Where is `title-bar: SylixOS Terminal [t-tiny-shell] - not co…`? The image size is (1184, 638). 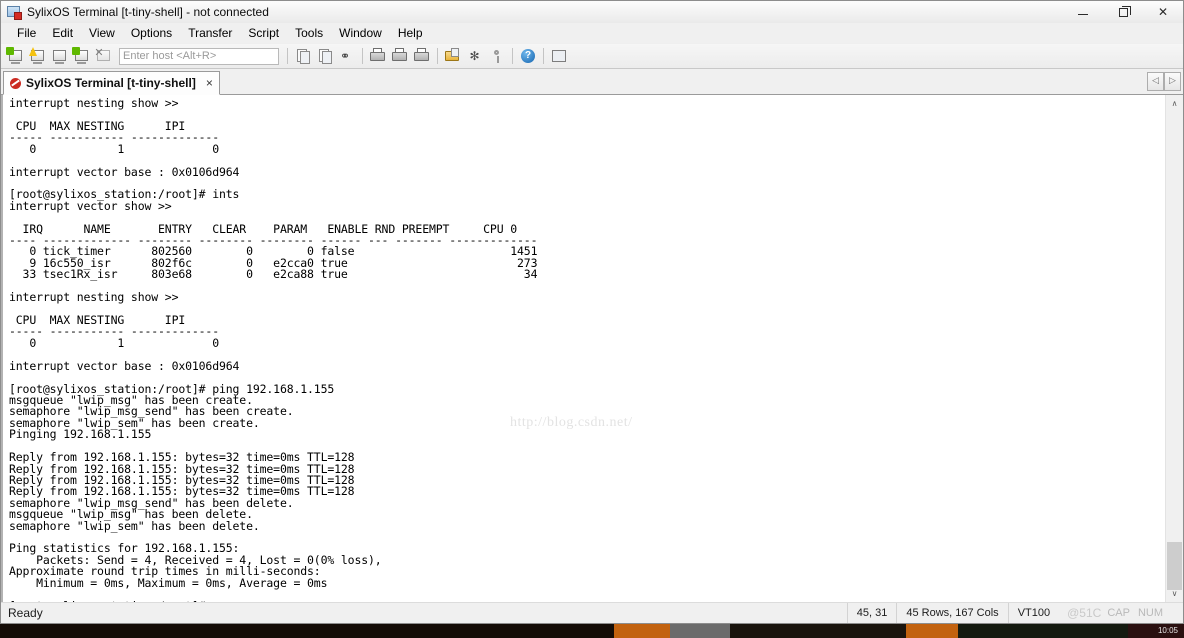 title-bar: SylixOS Terminal [t-tiny-shell] - not co… is located at coordinates (592, 12).